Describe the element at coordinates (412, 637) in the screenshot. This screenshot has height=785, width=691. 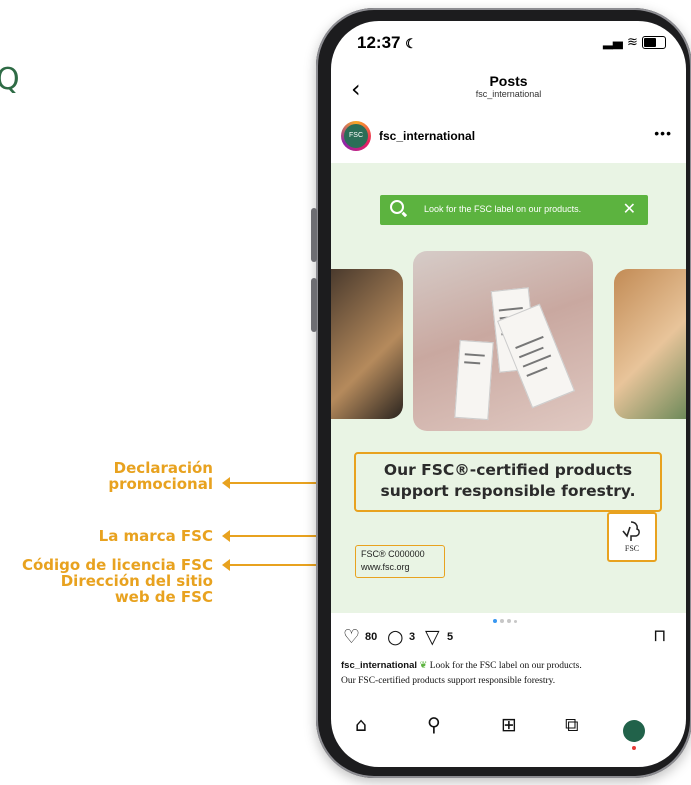
I see `comment-count: 3` at that location.